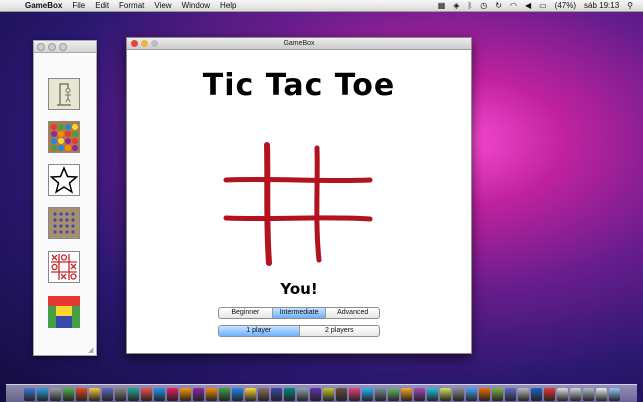 Image resolution: width=643 pixels, height=402 pixels. Describe the element at coordinates (630, 5) in the screenshot. I see `spotlight-icon: ⚲` at that location.